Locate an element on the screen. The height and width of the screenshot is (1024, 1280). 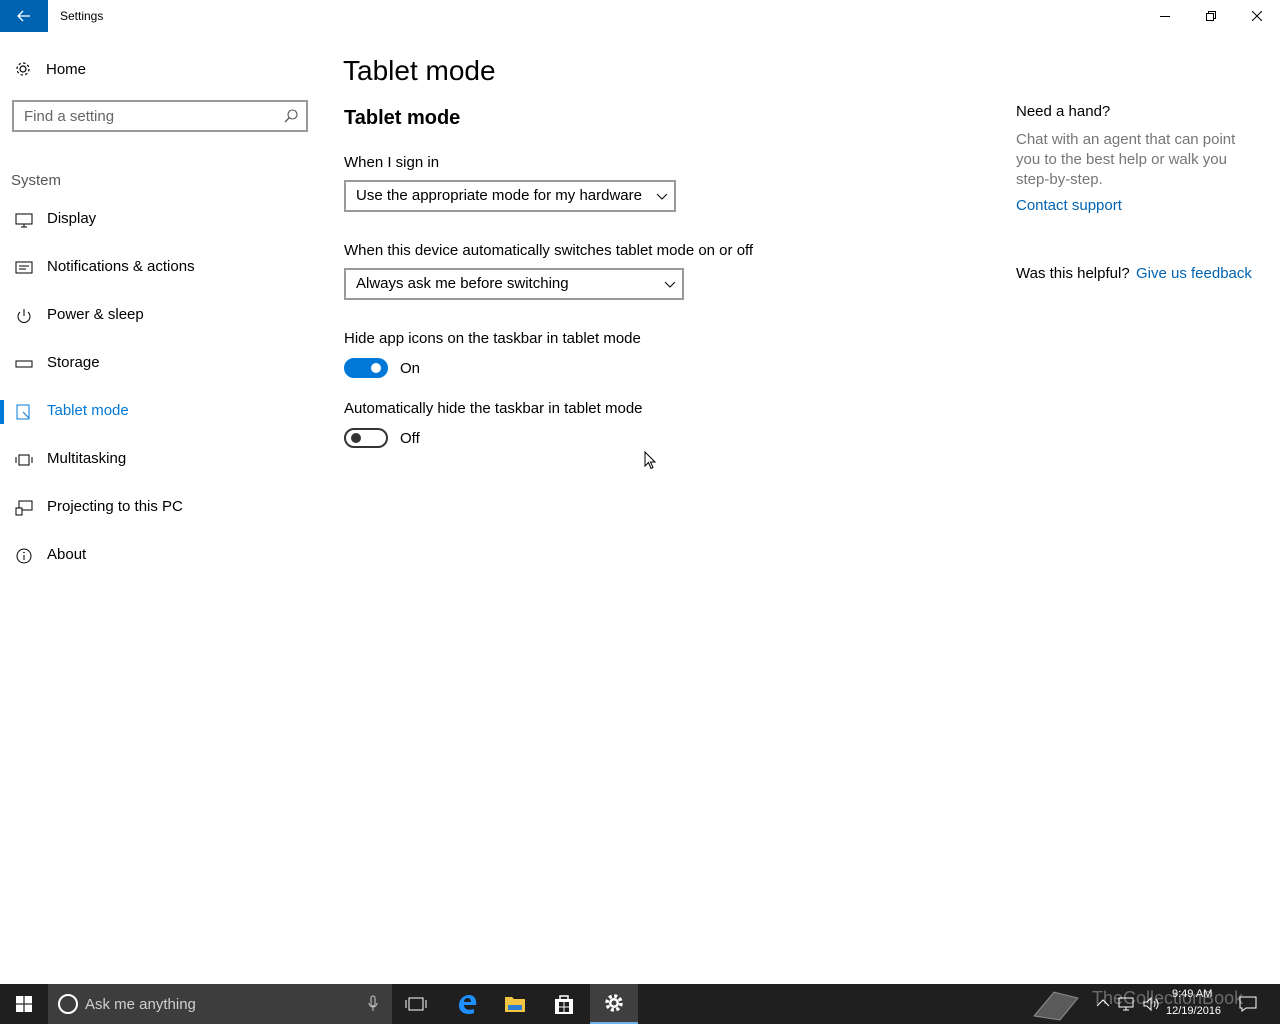
auto-switch-dropdown: Always ask me before switching is located at coordinates (514, 284).